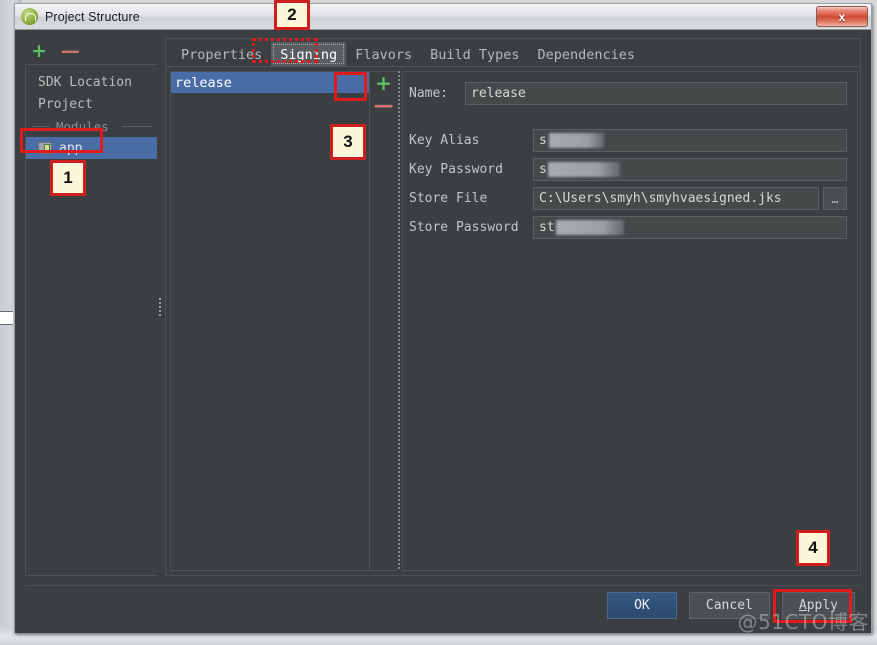 This screenshot has height=645, width=877. What do you see at coordinates (690, 169) in the screenshot?
I see `key-password-field: s` at bounding box center [690, 169].